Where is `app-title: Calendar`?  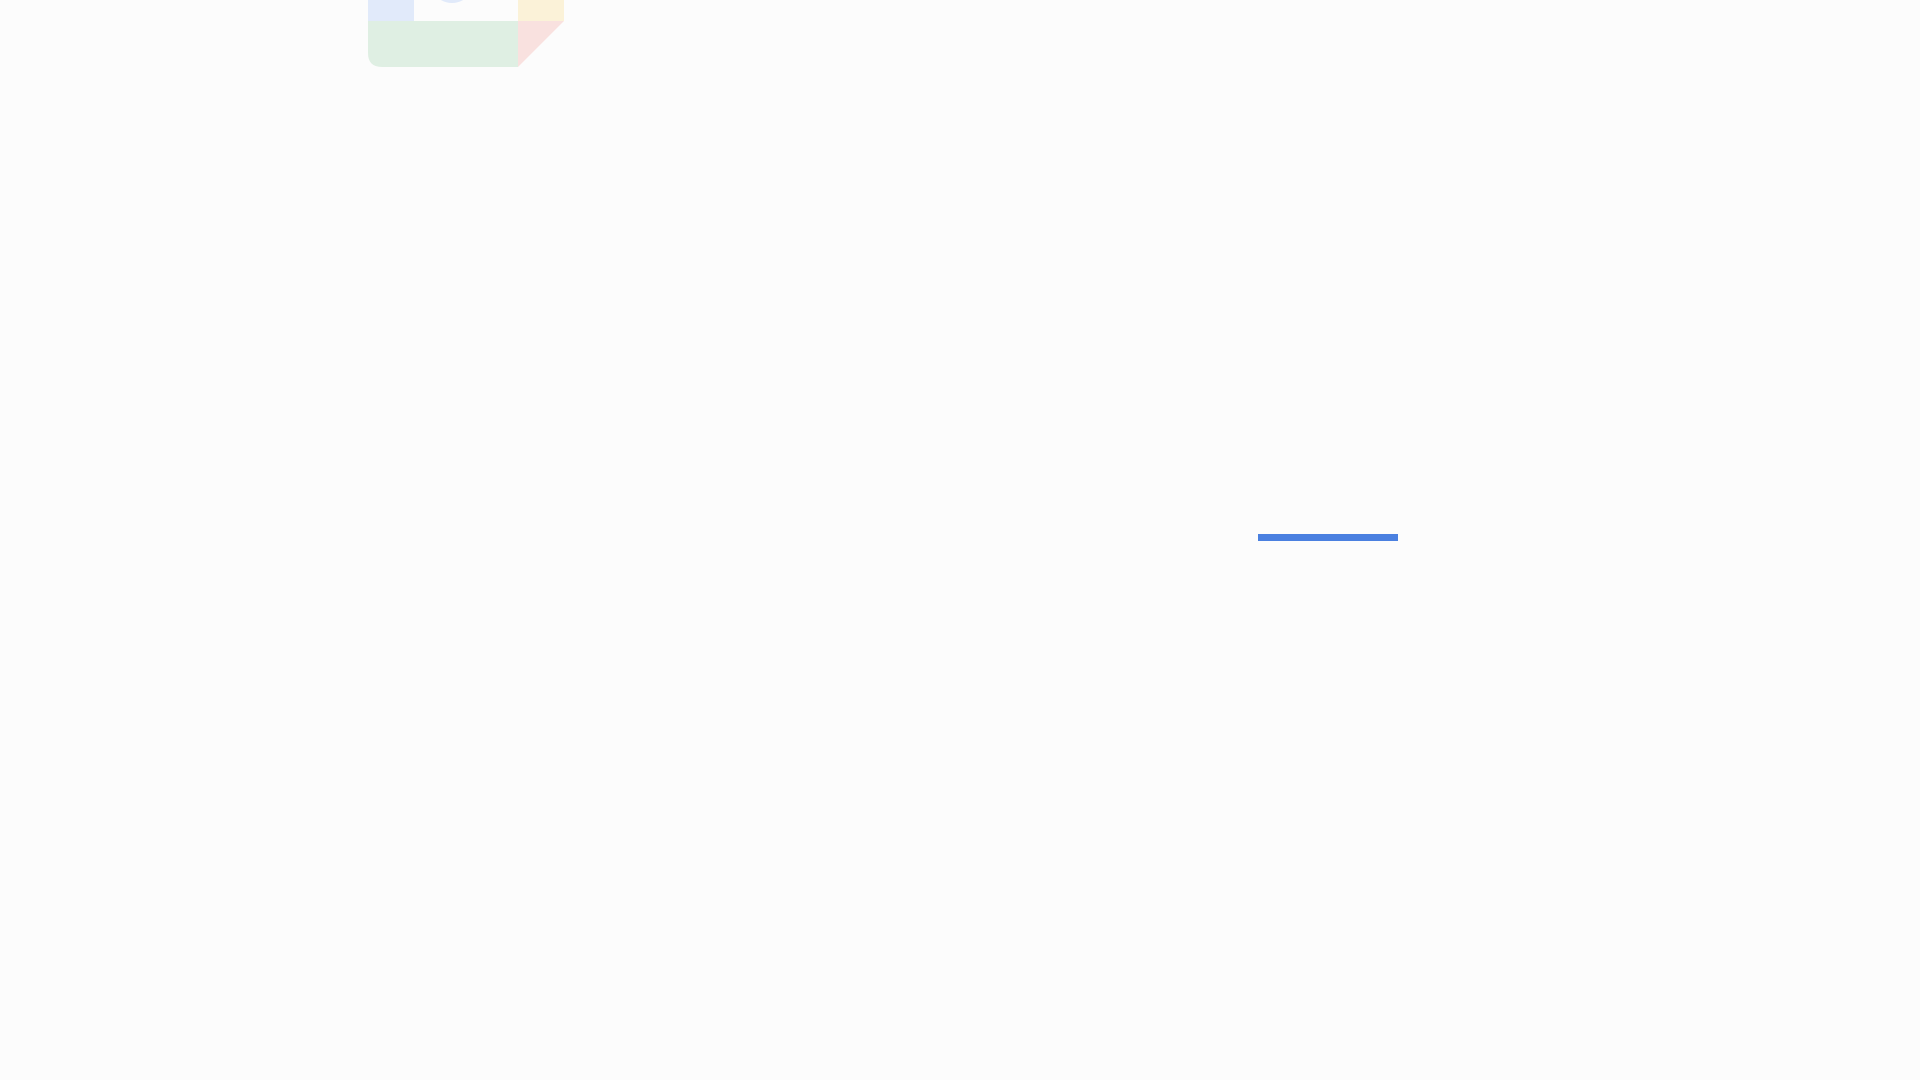
app-title: Calendar is located at coordinates (878, 495).